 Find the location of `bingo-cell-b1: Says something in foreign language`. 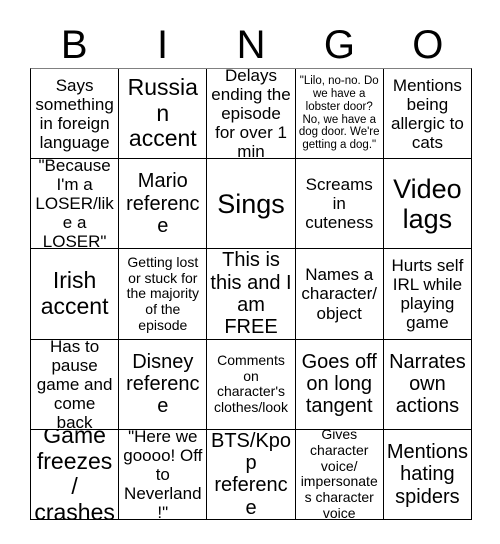

bingo-cell-b1: Says something in foreign language is located at coordinates (75, 114).